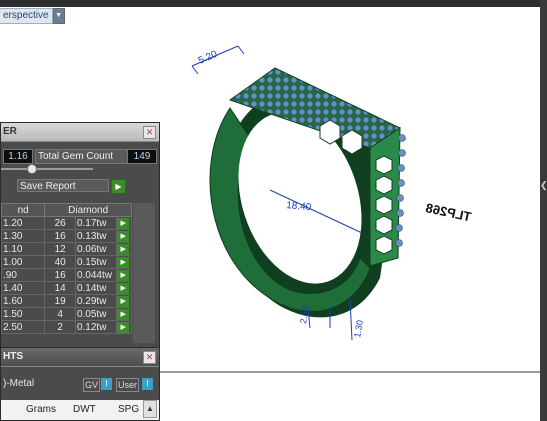 The image size is (547, 421). What do you see at coordinates (96, 288) in the screenshot?
I see `gem-weight-cell: 0.14tw` at bounding box center [96, 288].